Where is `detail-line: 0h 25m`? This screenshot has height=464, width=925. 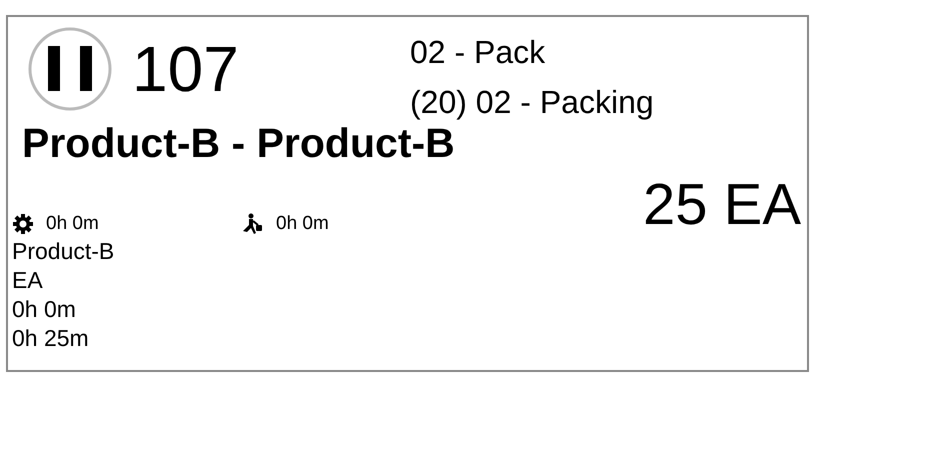 detail-line: 0h 25m is located at coordinates (51, 338).